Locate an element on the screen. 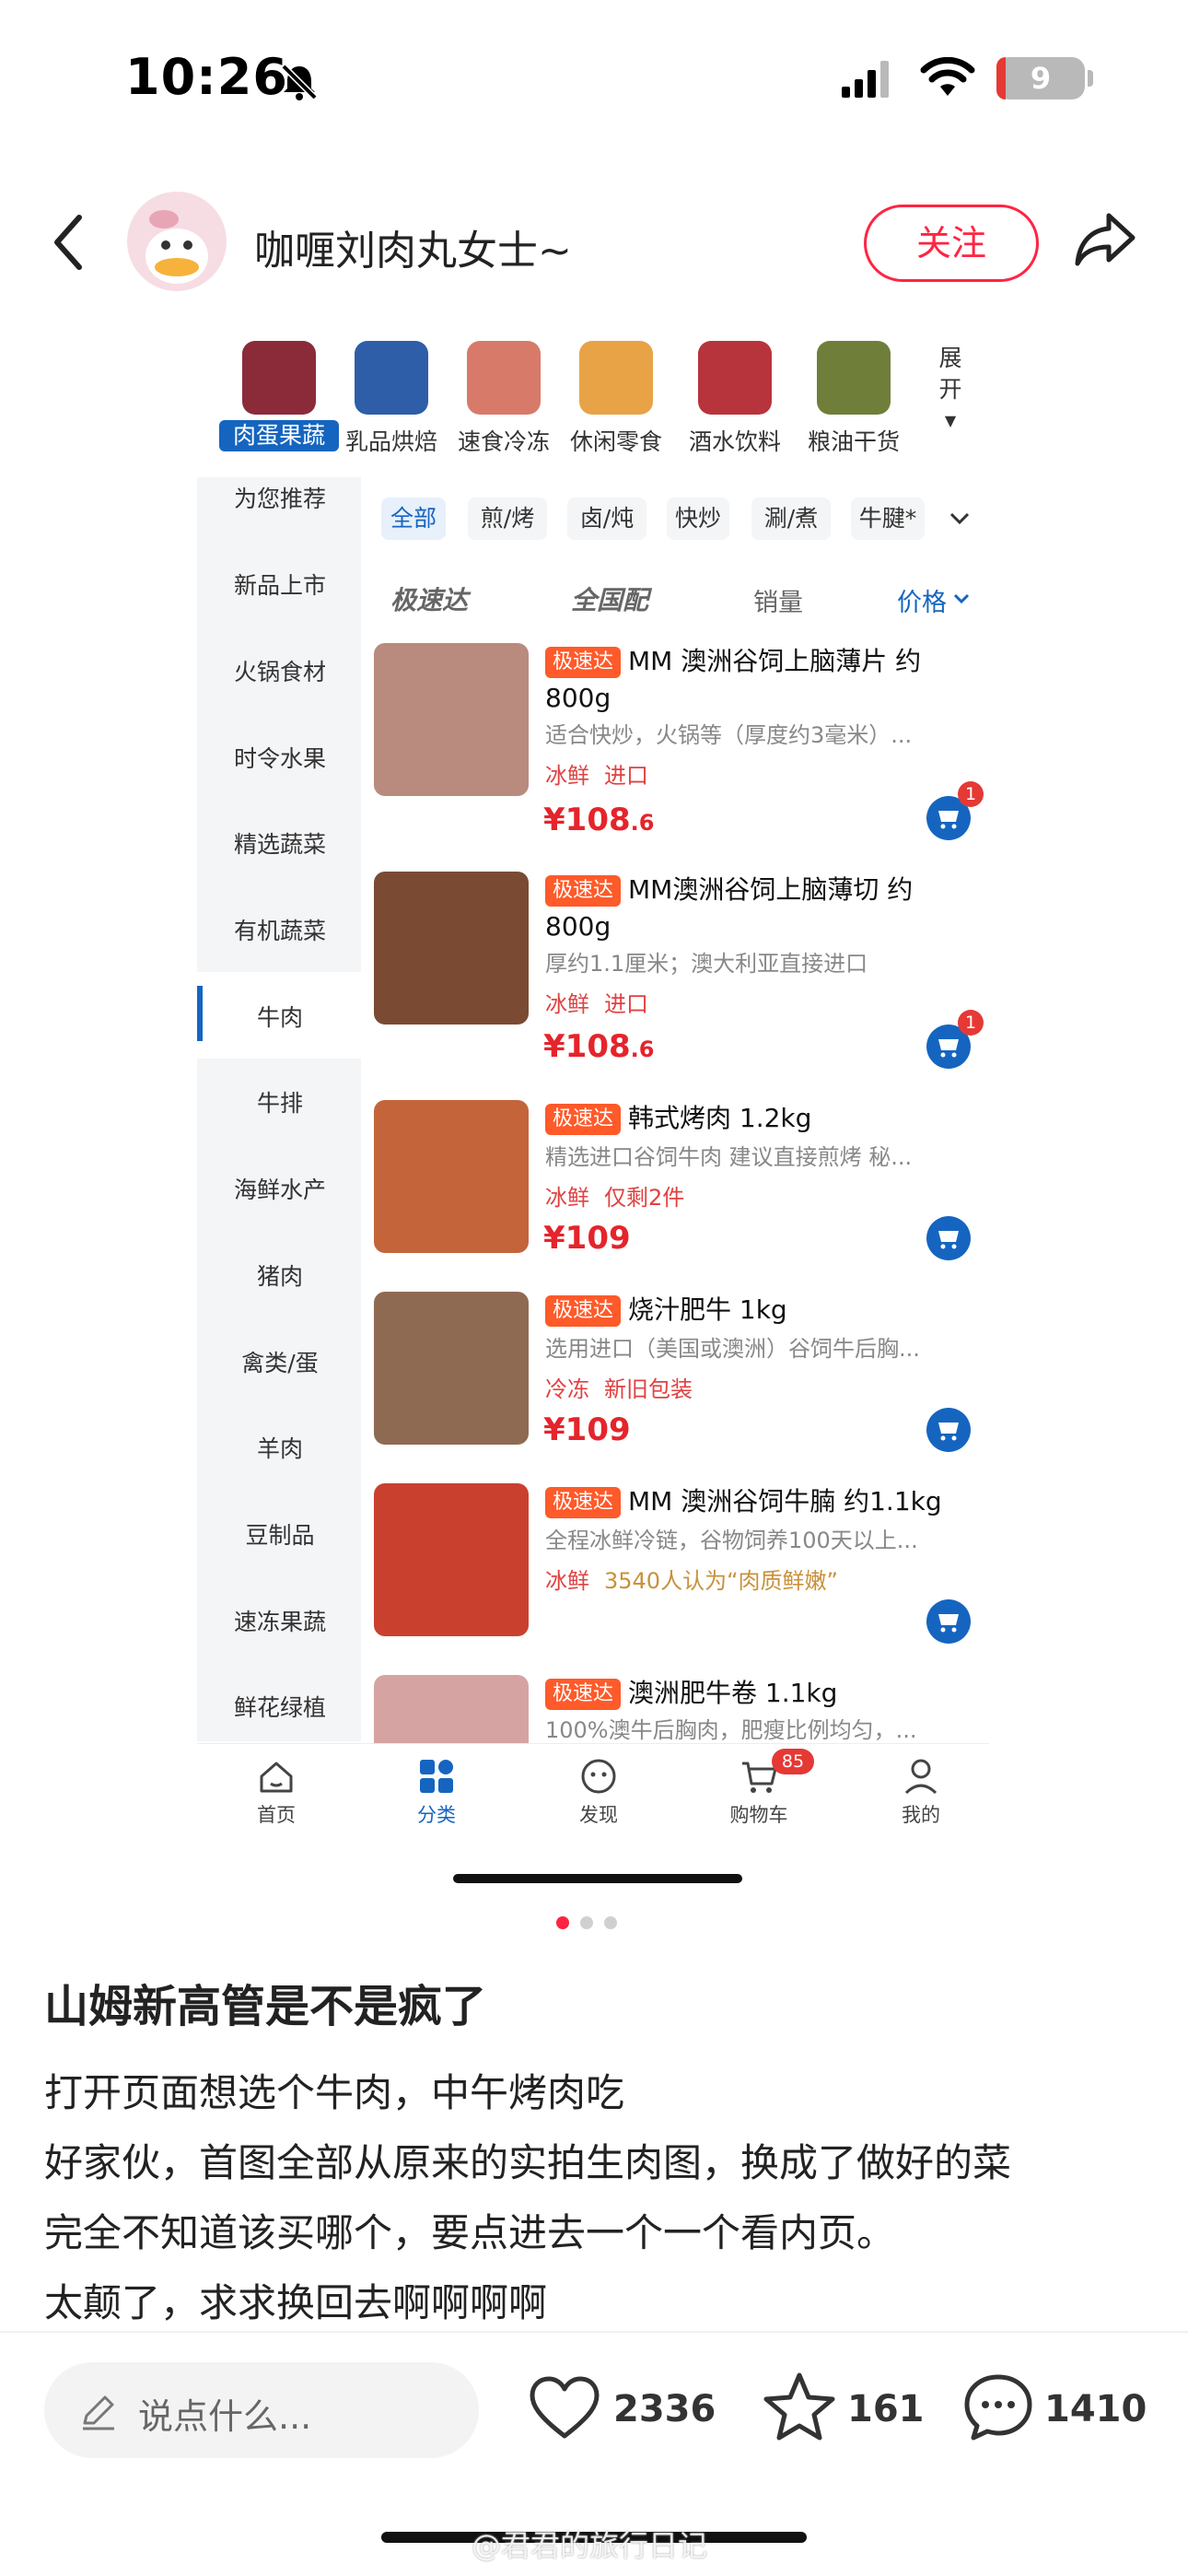 The height and width of the screenshot is (2576, 1188). sidebar-item: 鲜花绿植 is located at coordinates (280, 1706).